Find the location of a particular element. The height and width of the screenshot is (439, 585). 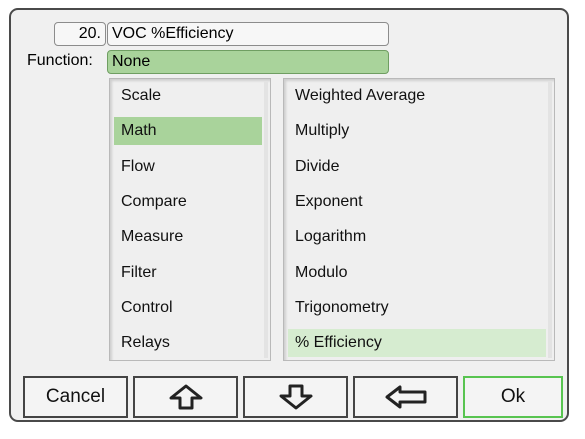

item-number-field: 20. is located at coordinates (80, 34).